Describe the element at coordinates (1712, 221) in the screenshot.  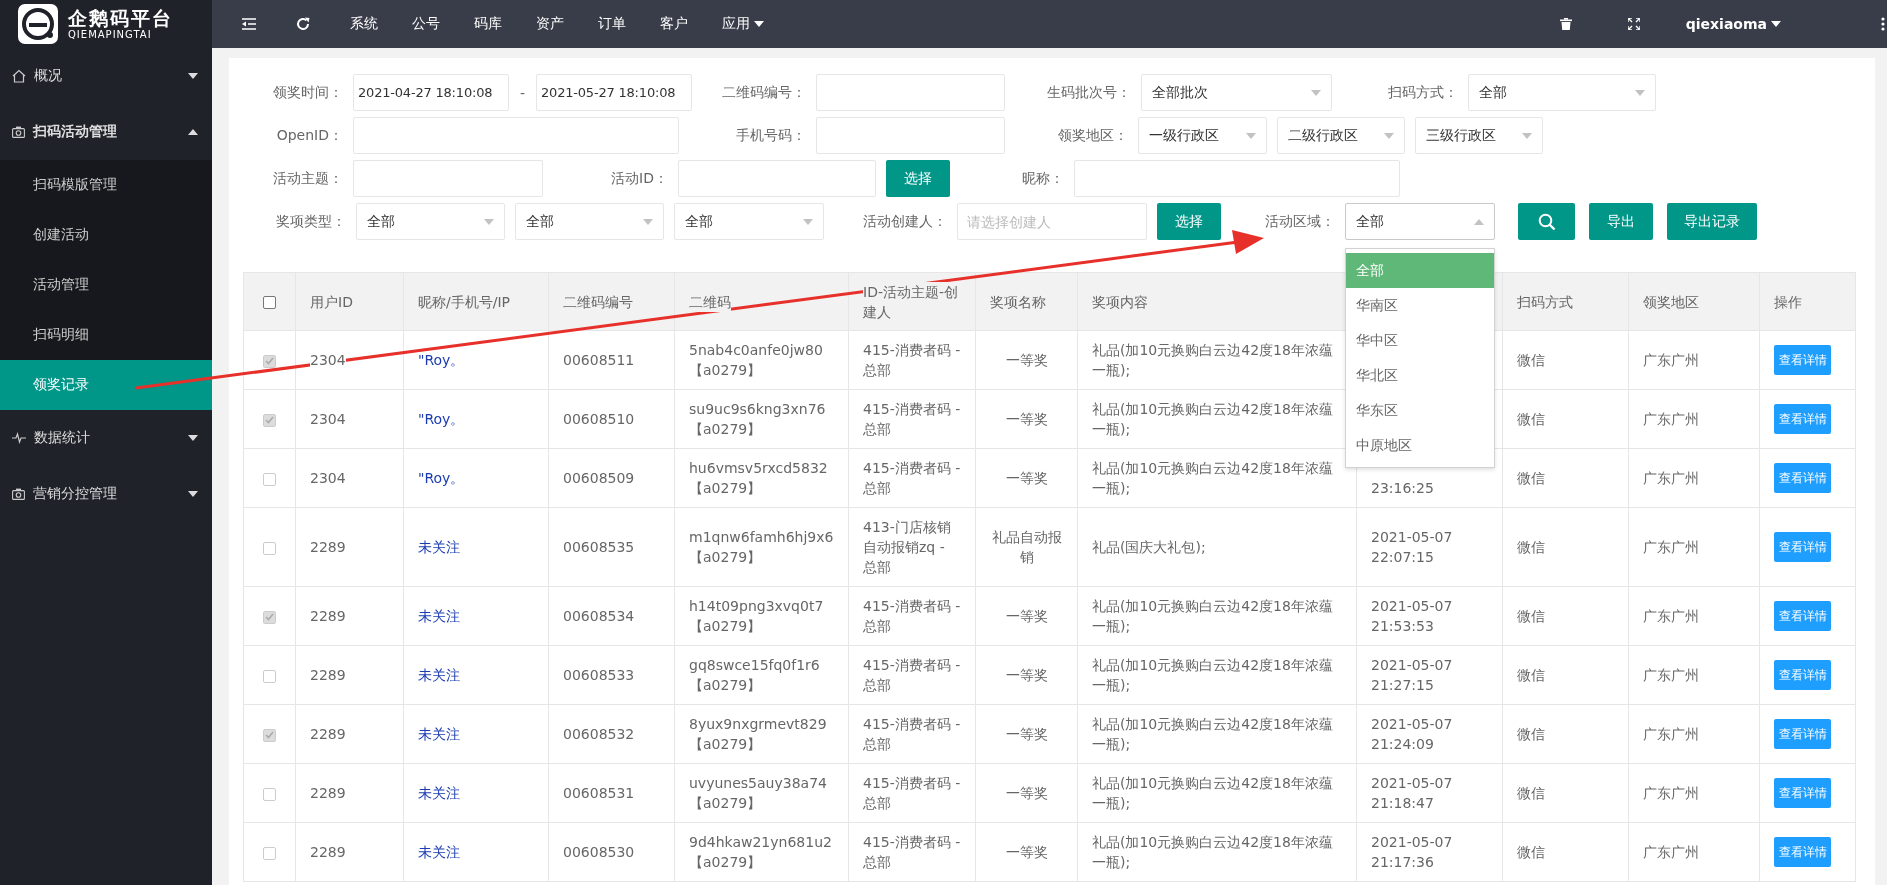
I see `export-button: 导出记录` at that location.